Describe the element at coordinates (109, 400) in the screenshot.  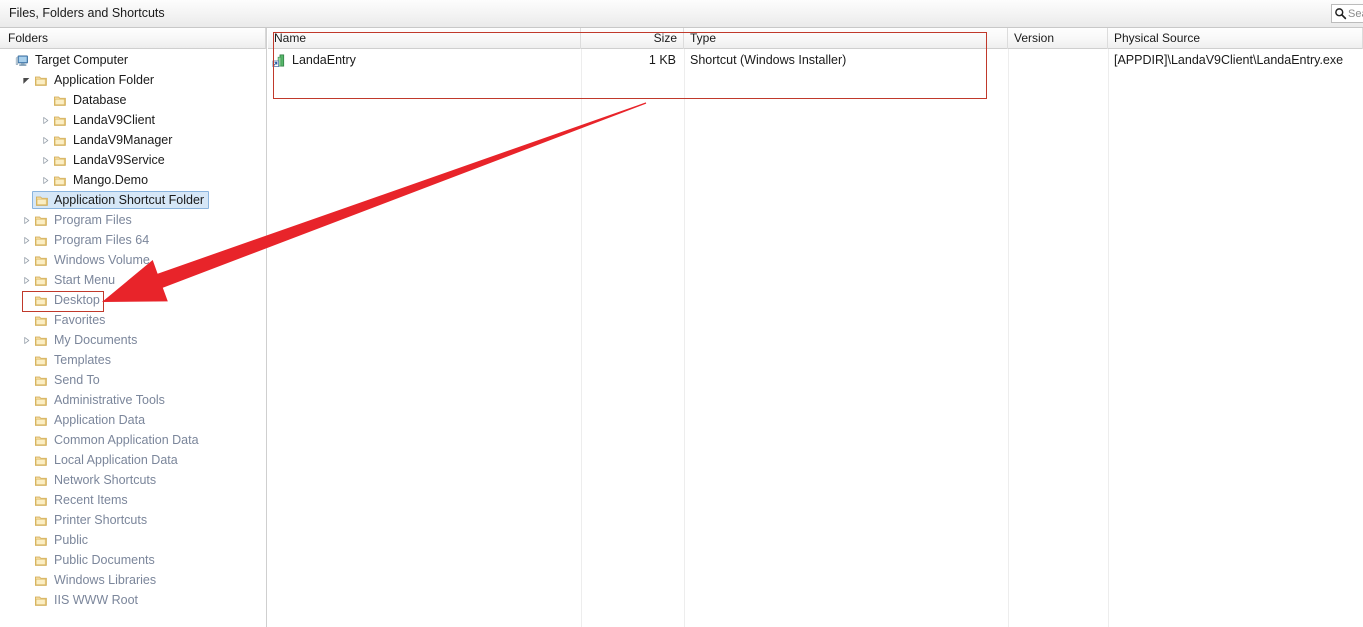
I see `tree-item-label: Administrative Tools` at that location.